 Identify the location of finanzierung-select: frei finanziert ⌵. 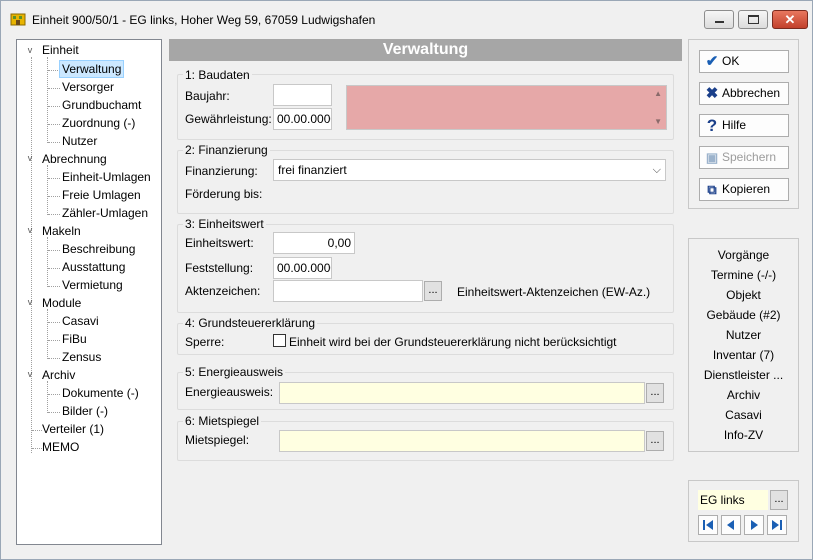
(469, 170).